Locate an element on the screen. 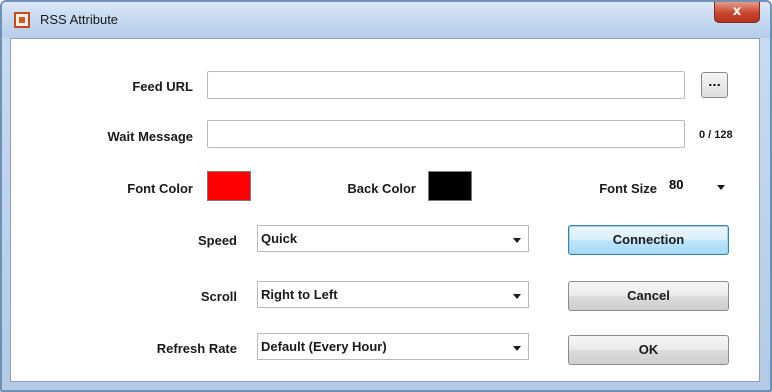 The width and height of the screenshot is (772, 392). wait-message-input is located at coordinates (446, 134).